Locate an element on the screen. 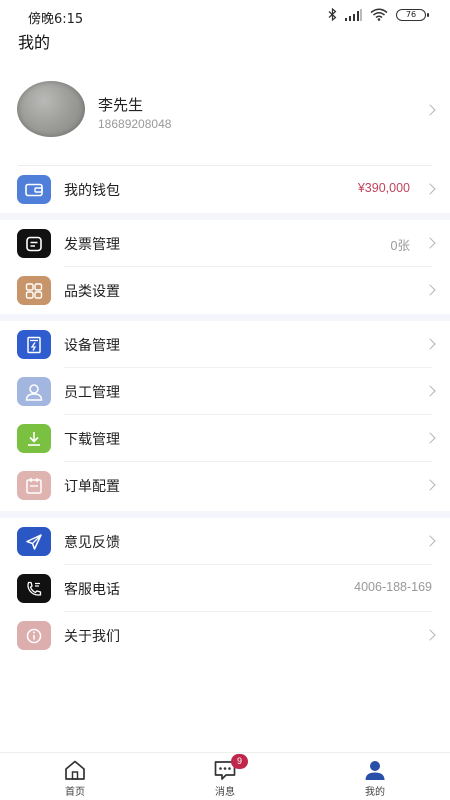  menu-item-label: 设备管理 is located at coordinates (92, 346).